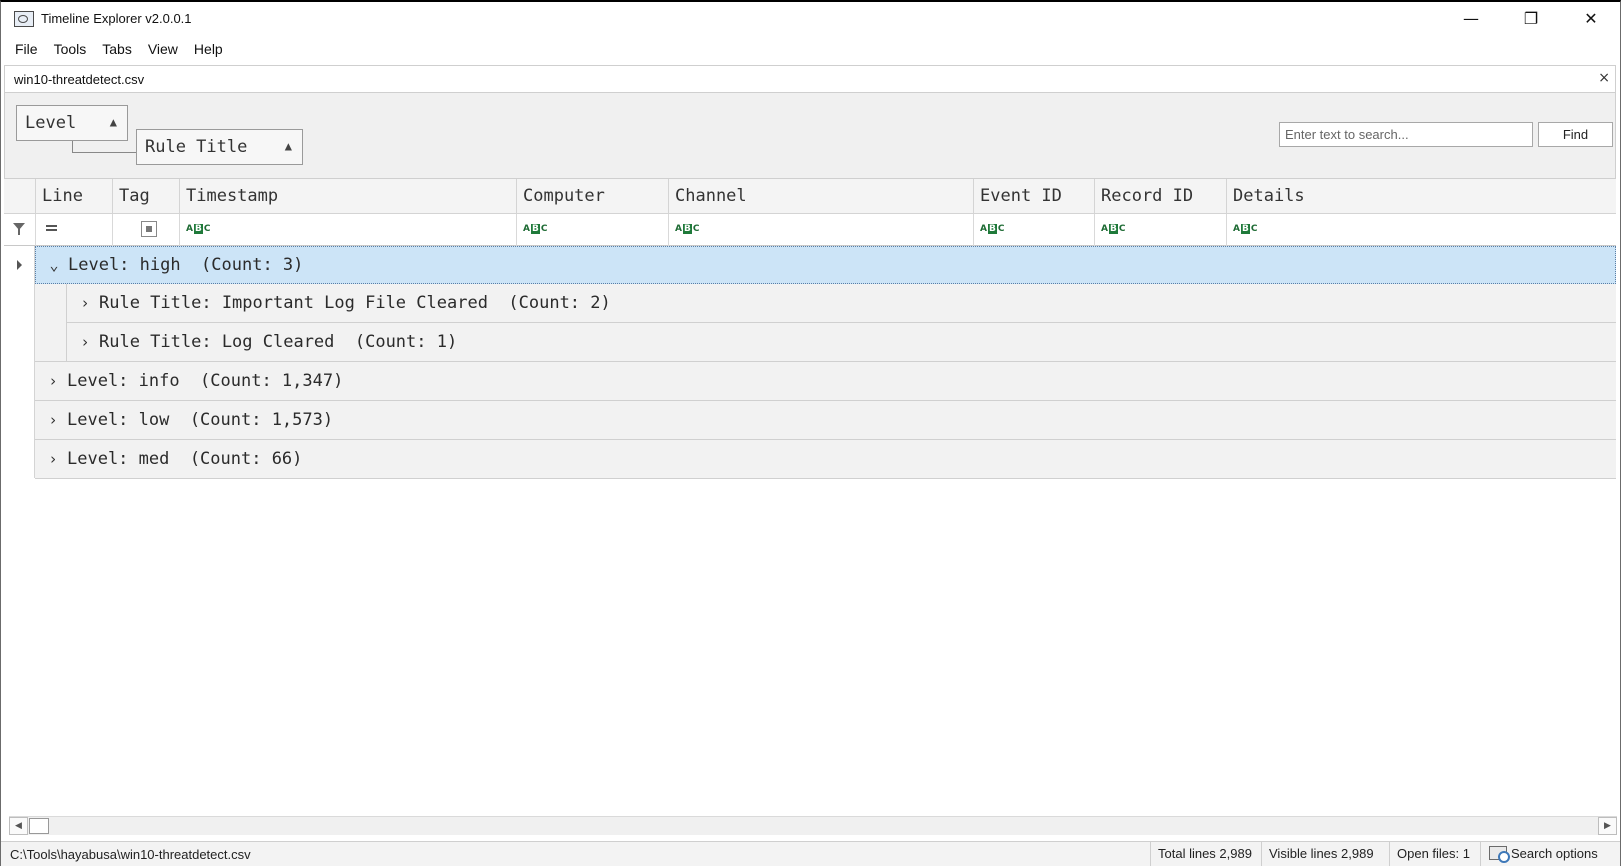 The width and height of the screenshot is (1621, 866). I want to click on filter-row-indicator, so click(19, 230).